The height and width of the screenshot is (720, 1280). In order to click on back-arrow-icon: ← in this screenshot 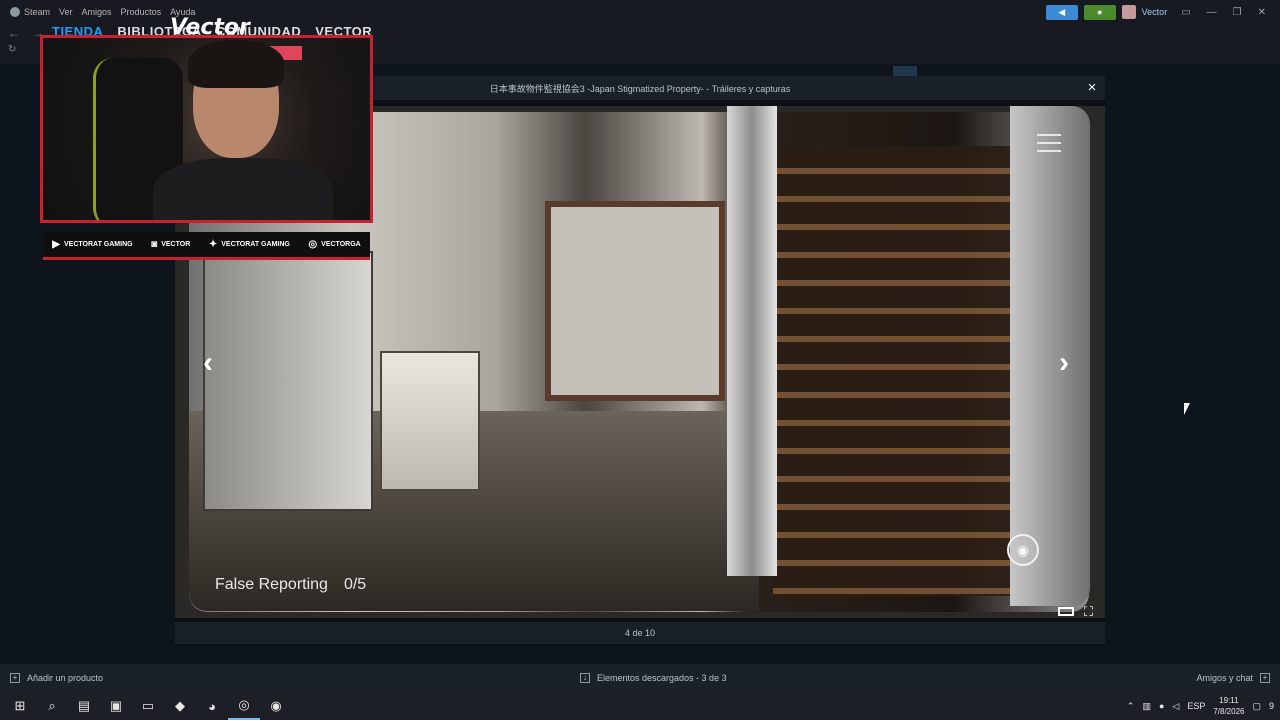, I will do `click(14, 33)`.